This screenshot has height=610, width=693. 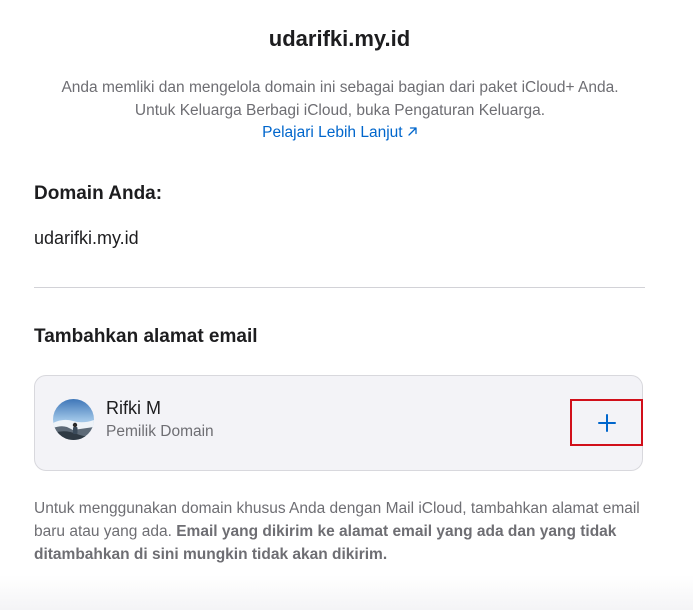 I want to click on arrow-up-right-icon, so click(x=412, y=131).